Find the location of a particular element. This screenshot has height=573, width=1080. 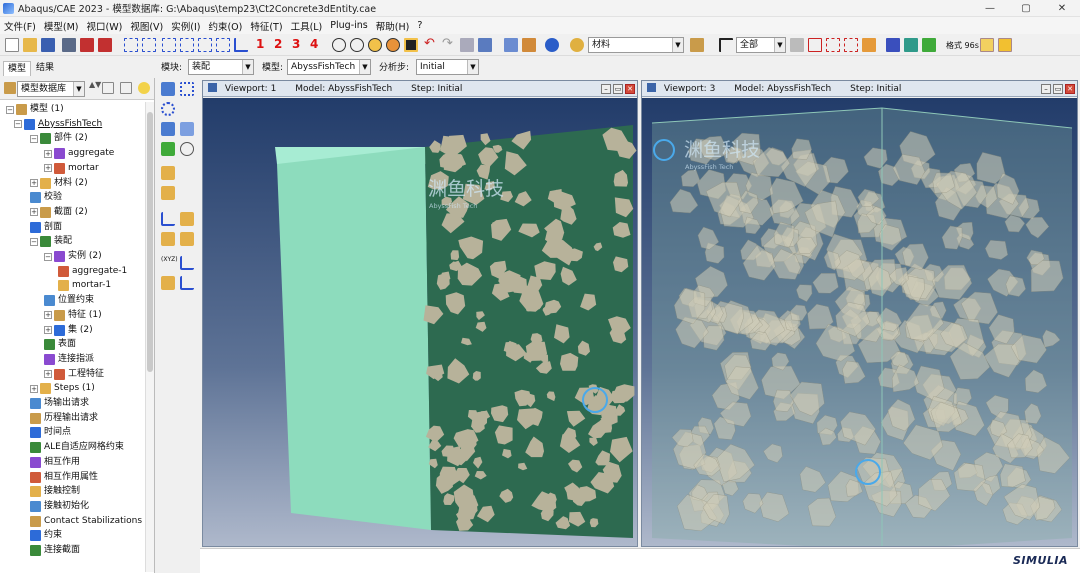

close-button: ✕ is located at coordinates (1062, 8).